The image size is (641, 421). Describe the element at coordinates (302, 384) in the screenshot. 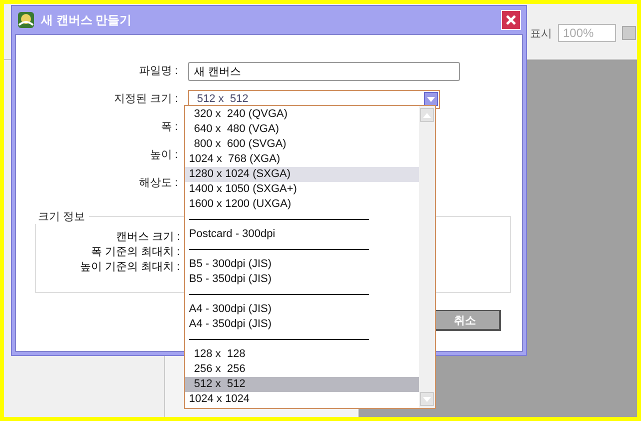

I see `list-option: 512 x 512` at that location.